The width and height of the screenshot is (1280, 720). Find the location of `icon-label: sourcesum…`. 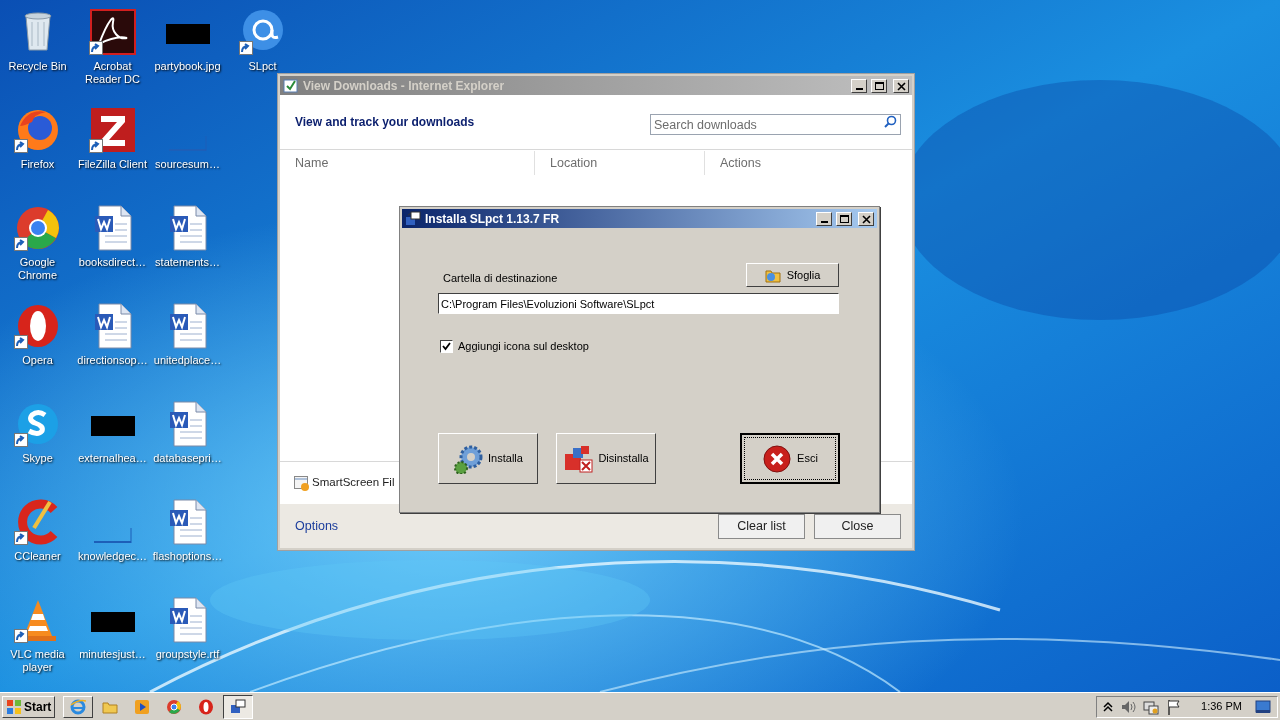

icon-label: sourcesum… is located at coordinates (187, 164).